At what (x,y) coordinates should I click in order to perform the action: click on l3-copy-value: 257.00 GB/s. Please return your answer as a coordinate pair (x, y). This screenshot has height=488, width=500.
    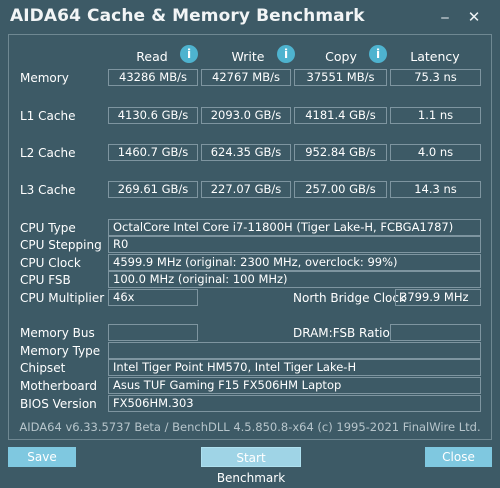
    Looking at the image, I should click on (340, 189).